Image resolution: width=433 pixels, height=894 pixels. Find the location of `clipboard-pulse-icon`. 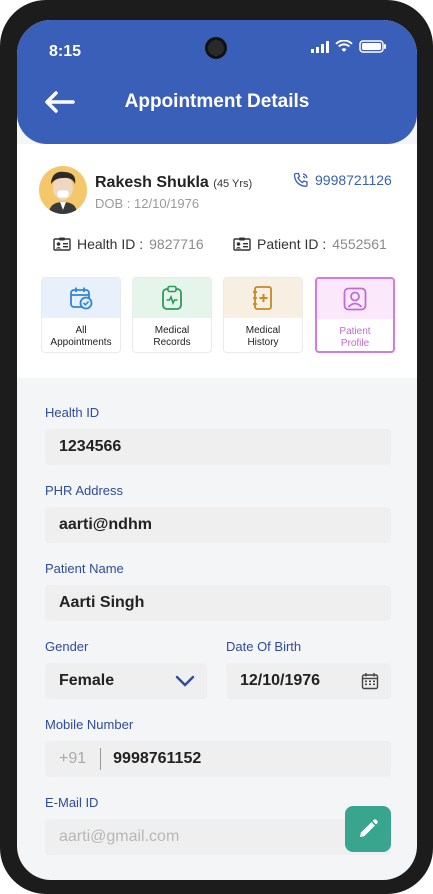

clipboard-pulse-icon is located at coordinates (172, 297).